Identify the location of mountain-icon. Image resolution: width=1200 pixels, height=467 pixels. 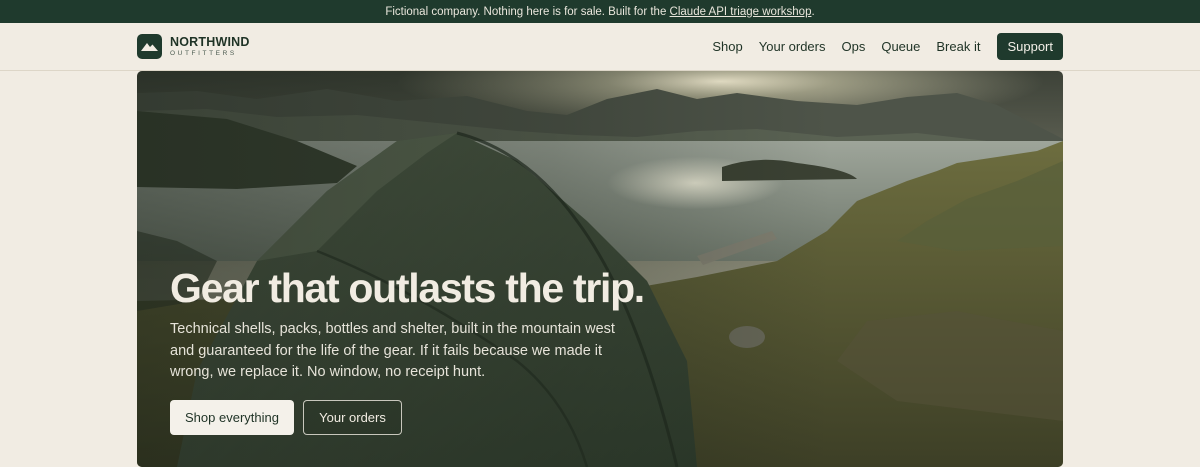
(149, 46).